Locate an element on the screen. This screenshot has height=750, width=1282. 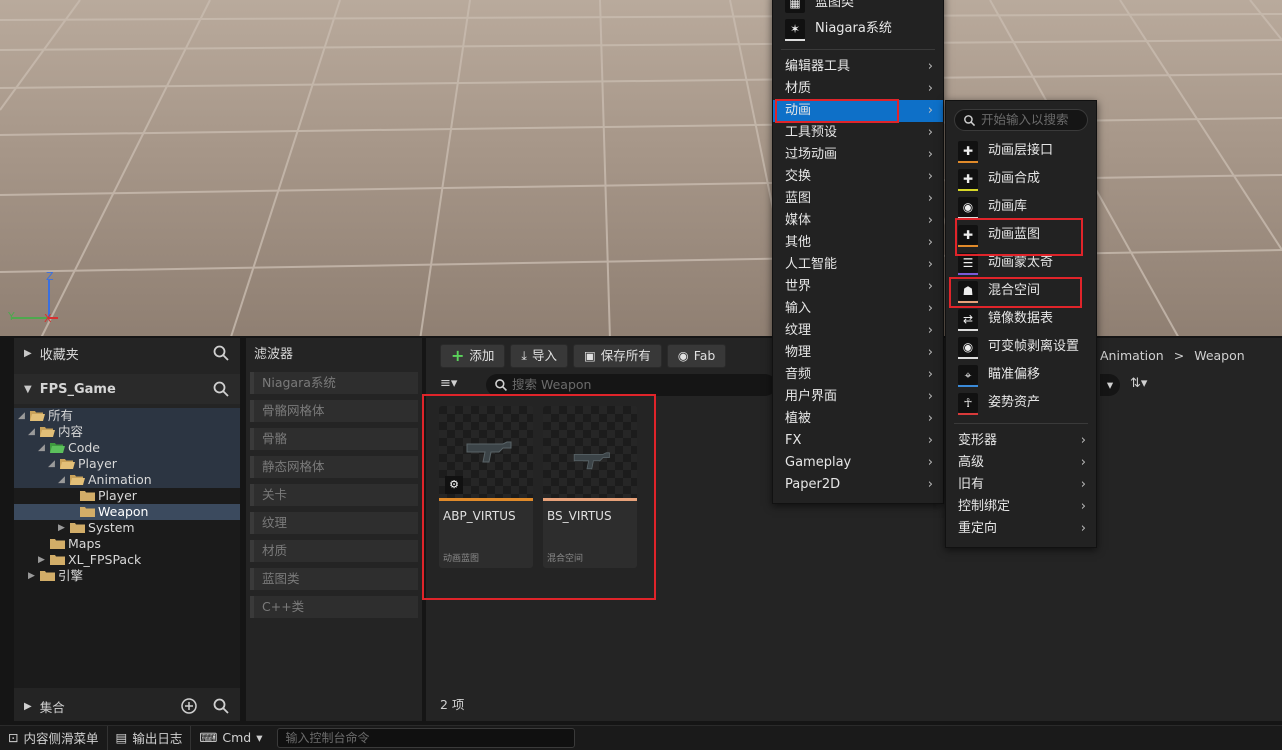
menu-item: 纹理 › is located at coordinates (858, 331).